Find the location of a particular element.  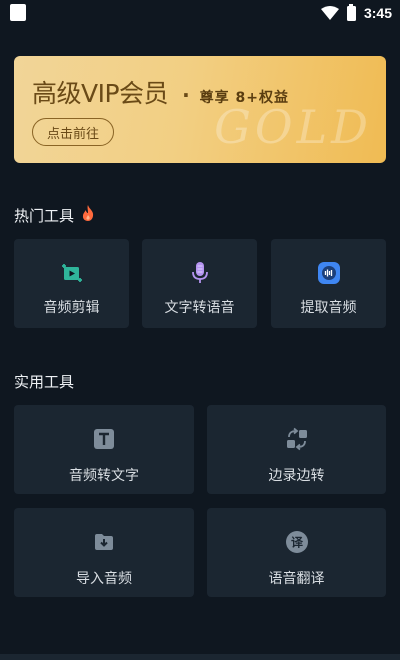

bottom-divider is located at coordinates (200, 657).